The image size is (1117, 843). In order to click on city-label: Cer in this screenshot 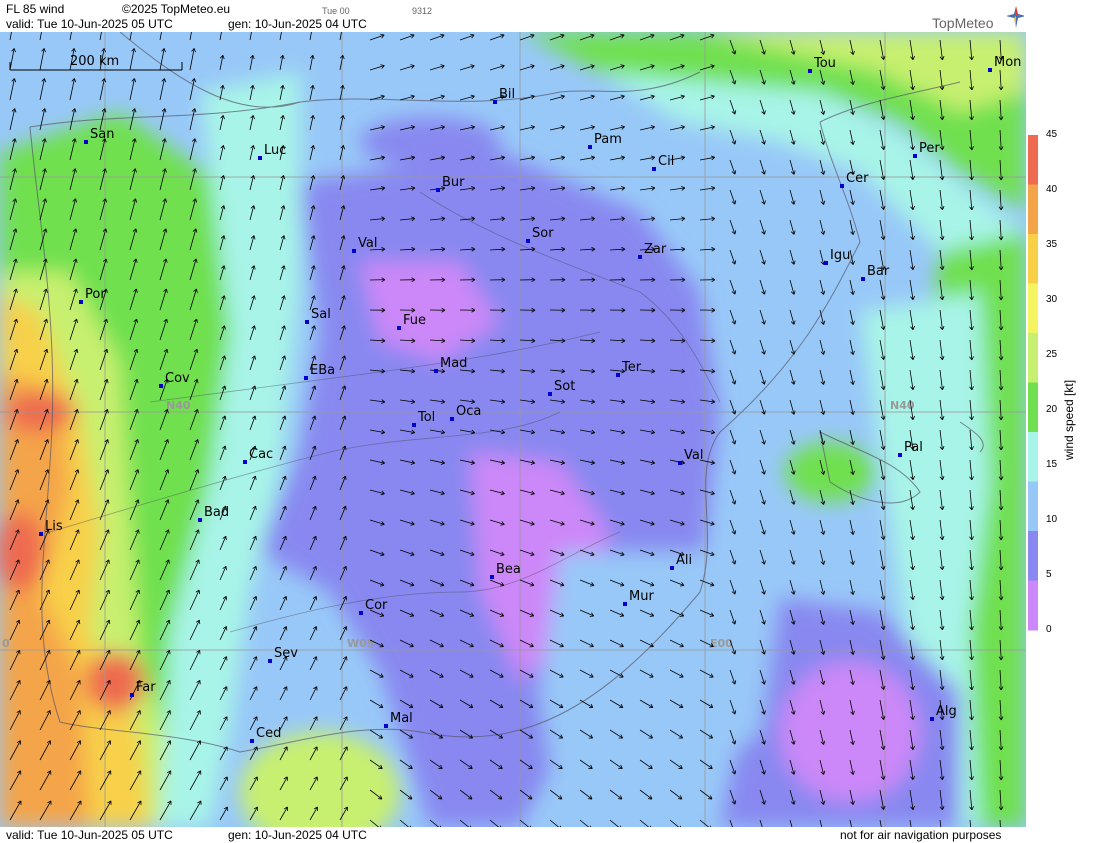, I will do `click(857, 178)`.